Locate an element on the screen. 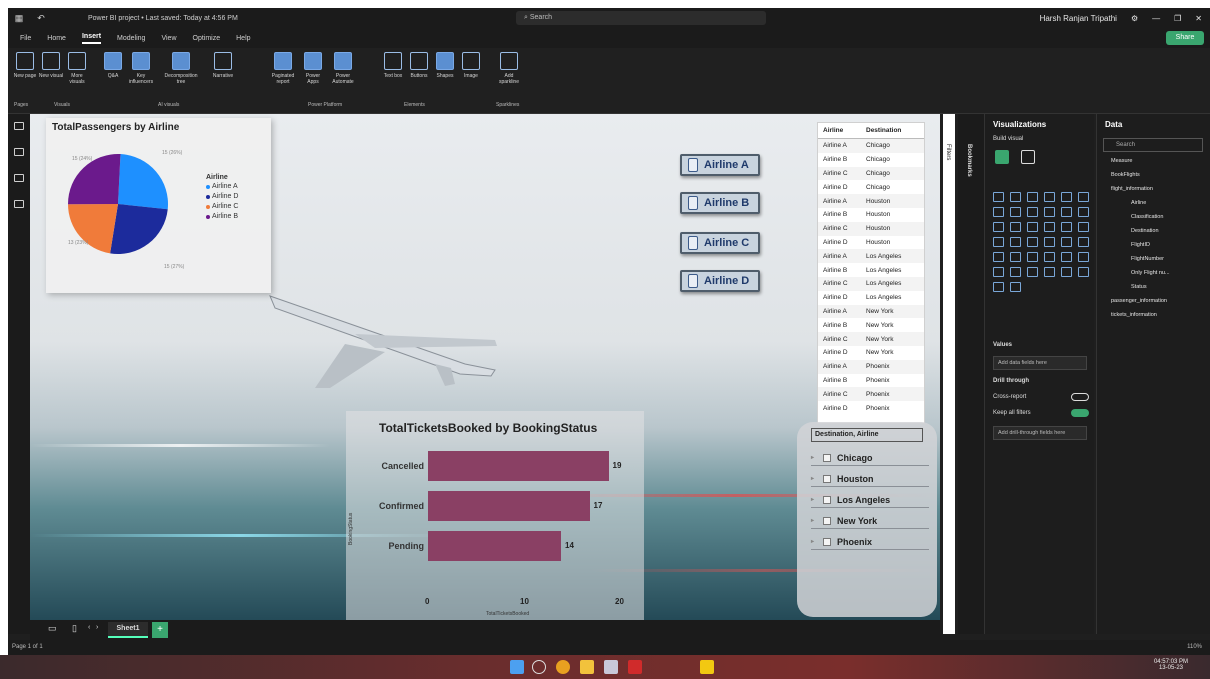 The image size is (1210, 679). minimize-icon: — is located at coordinates (1156, 18).